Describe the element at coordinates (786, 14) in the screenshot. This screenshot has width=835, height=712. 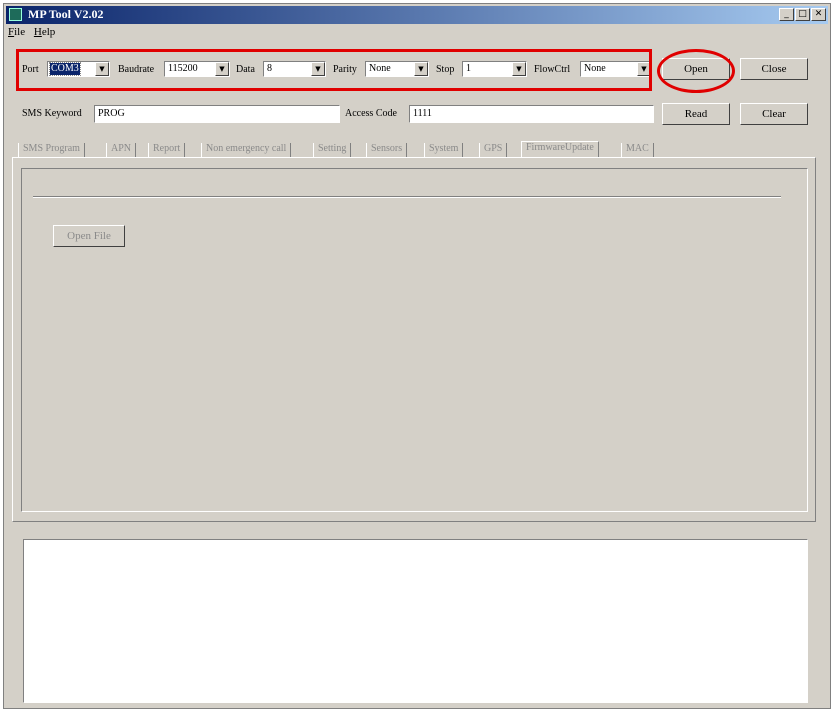
I see `minimize-button: _` at that location.